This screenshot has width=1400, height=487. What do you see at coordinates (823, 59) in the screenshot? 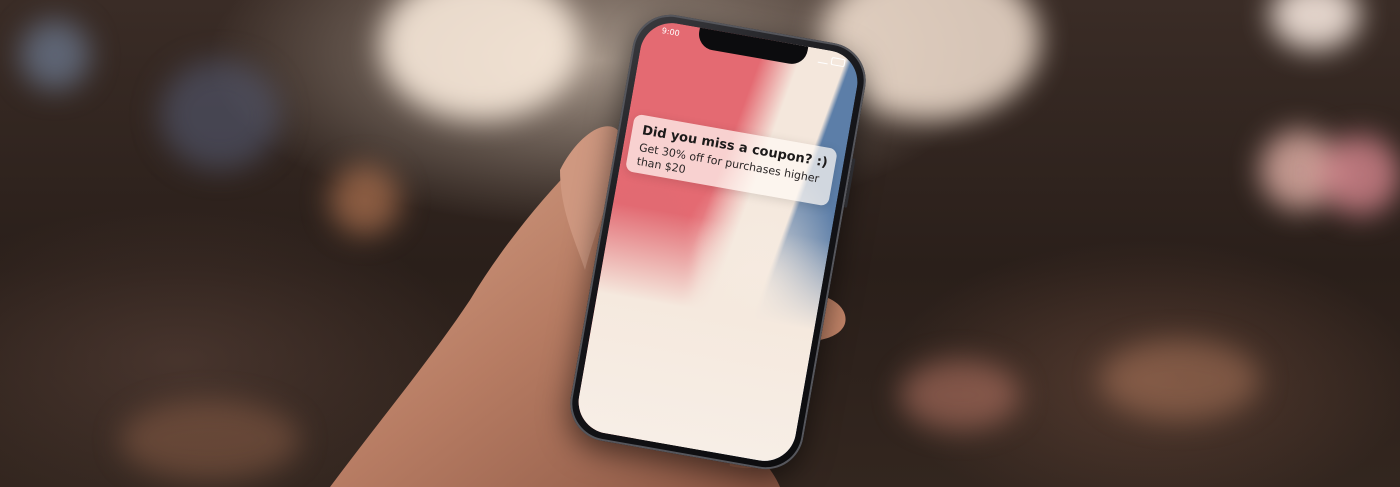
I see `signal-icon` at bounding box center [823, 59].